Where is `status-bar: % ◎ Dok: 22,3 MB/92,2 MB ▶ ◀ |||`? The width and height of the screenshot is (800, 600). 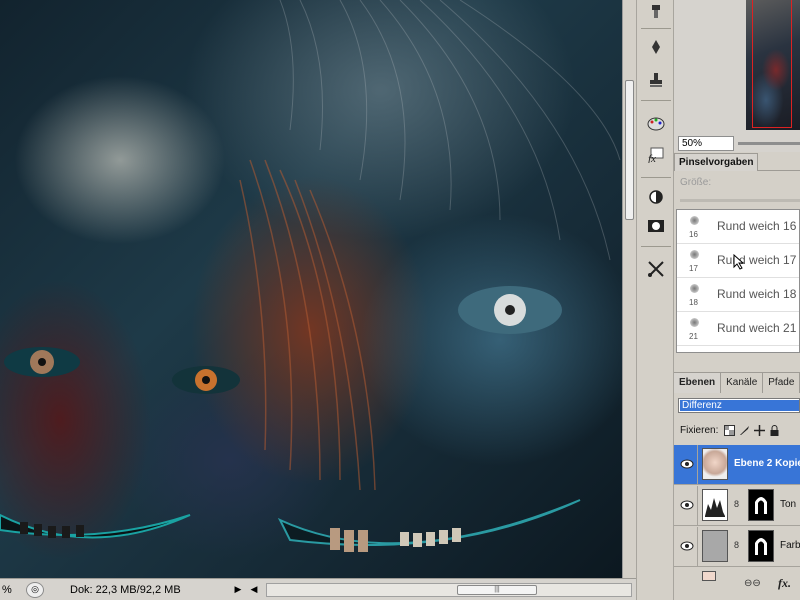 status-bar: % ◎ Dok: 22,3 MB/92,2 MB ▶ ◀ ||| is located at coordinates (318, 589).